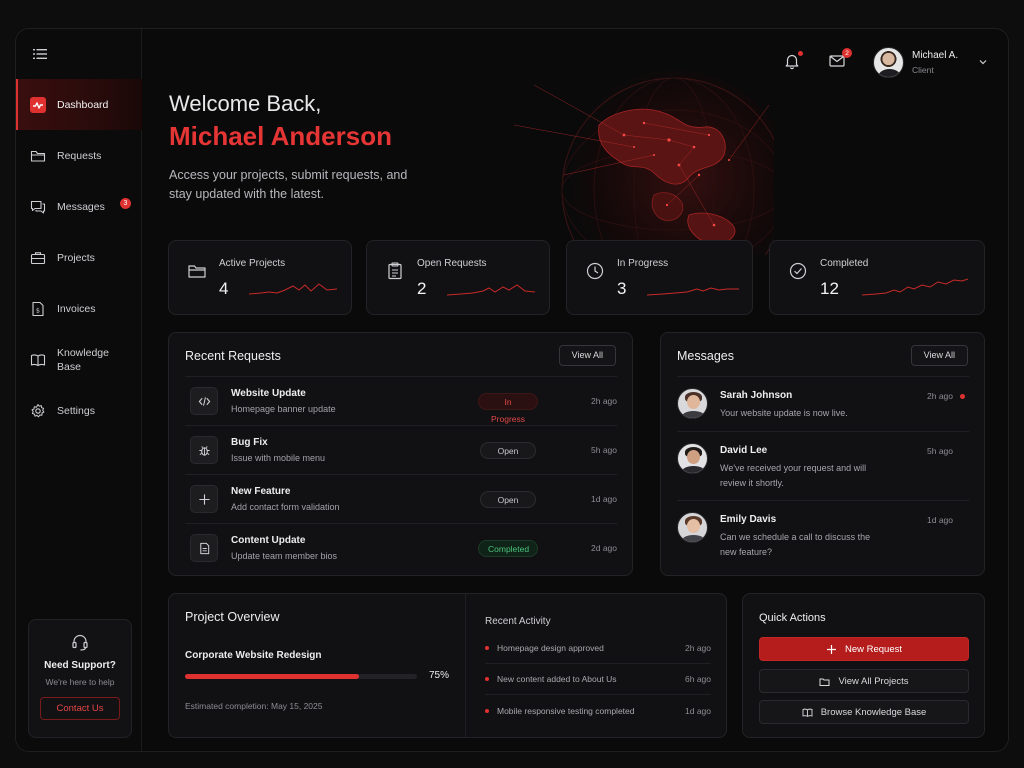  I want to click on stat-label: In Progress, so click(643, 263).